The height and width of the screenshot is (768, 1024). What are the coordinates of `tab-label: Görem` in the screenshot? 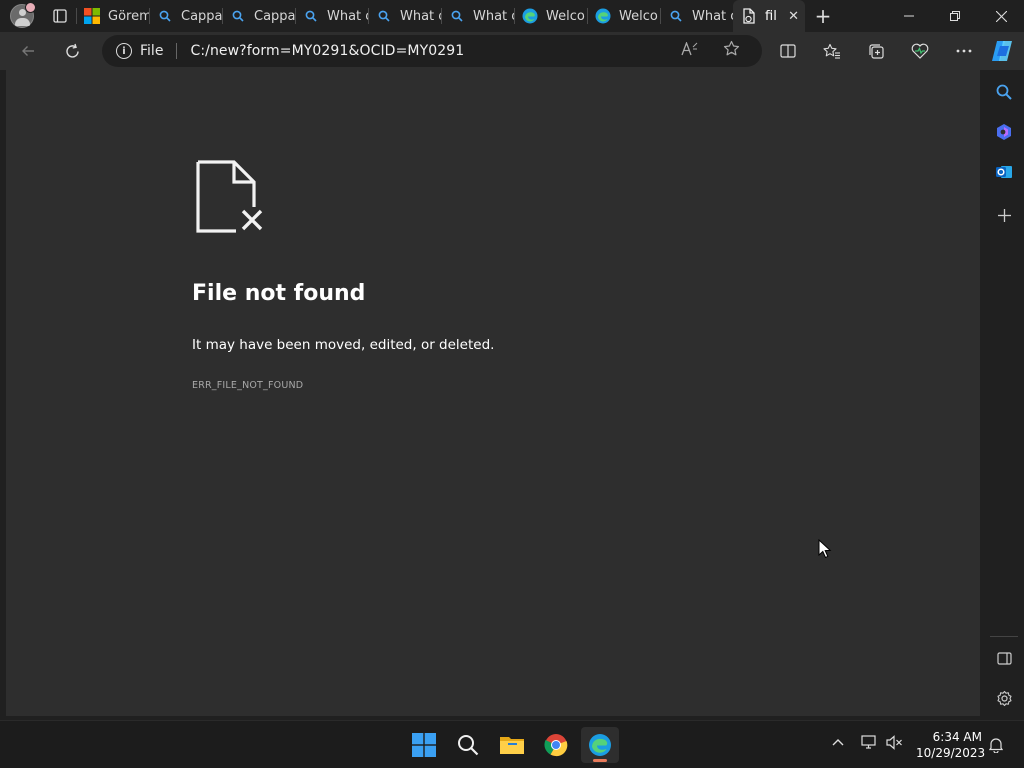 It's located at (128, 16).